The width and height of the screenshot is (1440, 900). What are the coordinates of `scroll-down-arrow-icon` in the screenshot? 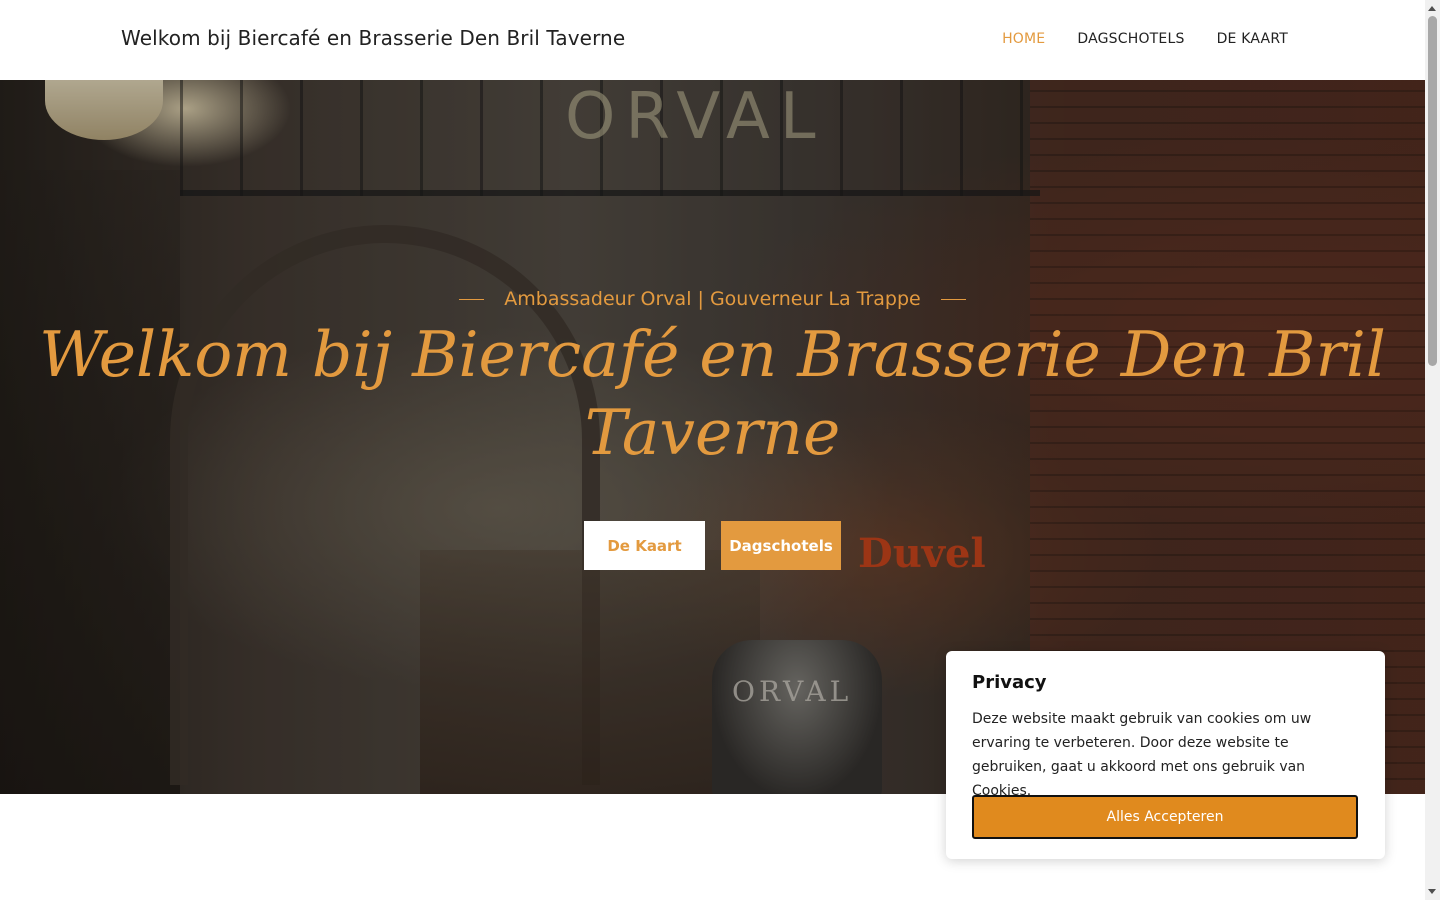 It's located at (1432, 891).